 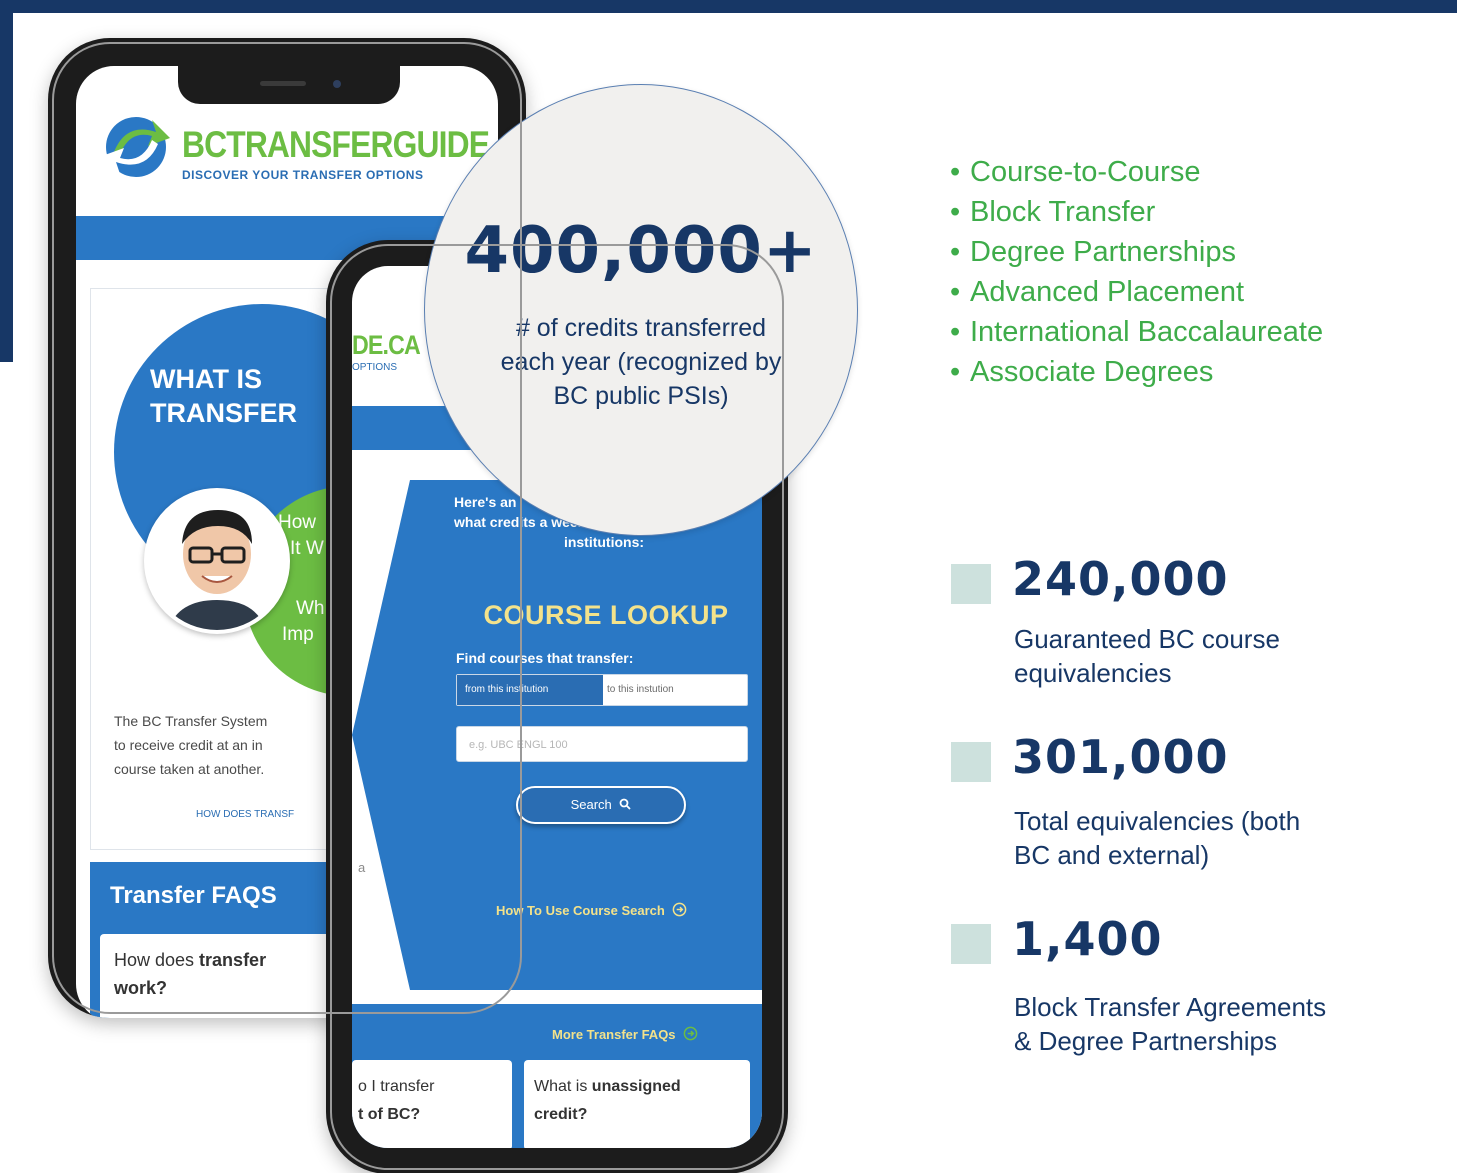 I want to click on lookup-intro-line: institutions:, so click(x=604, y=542).